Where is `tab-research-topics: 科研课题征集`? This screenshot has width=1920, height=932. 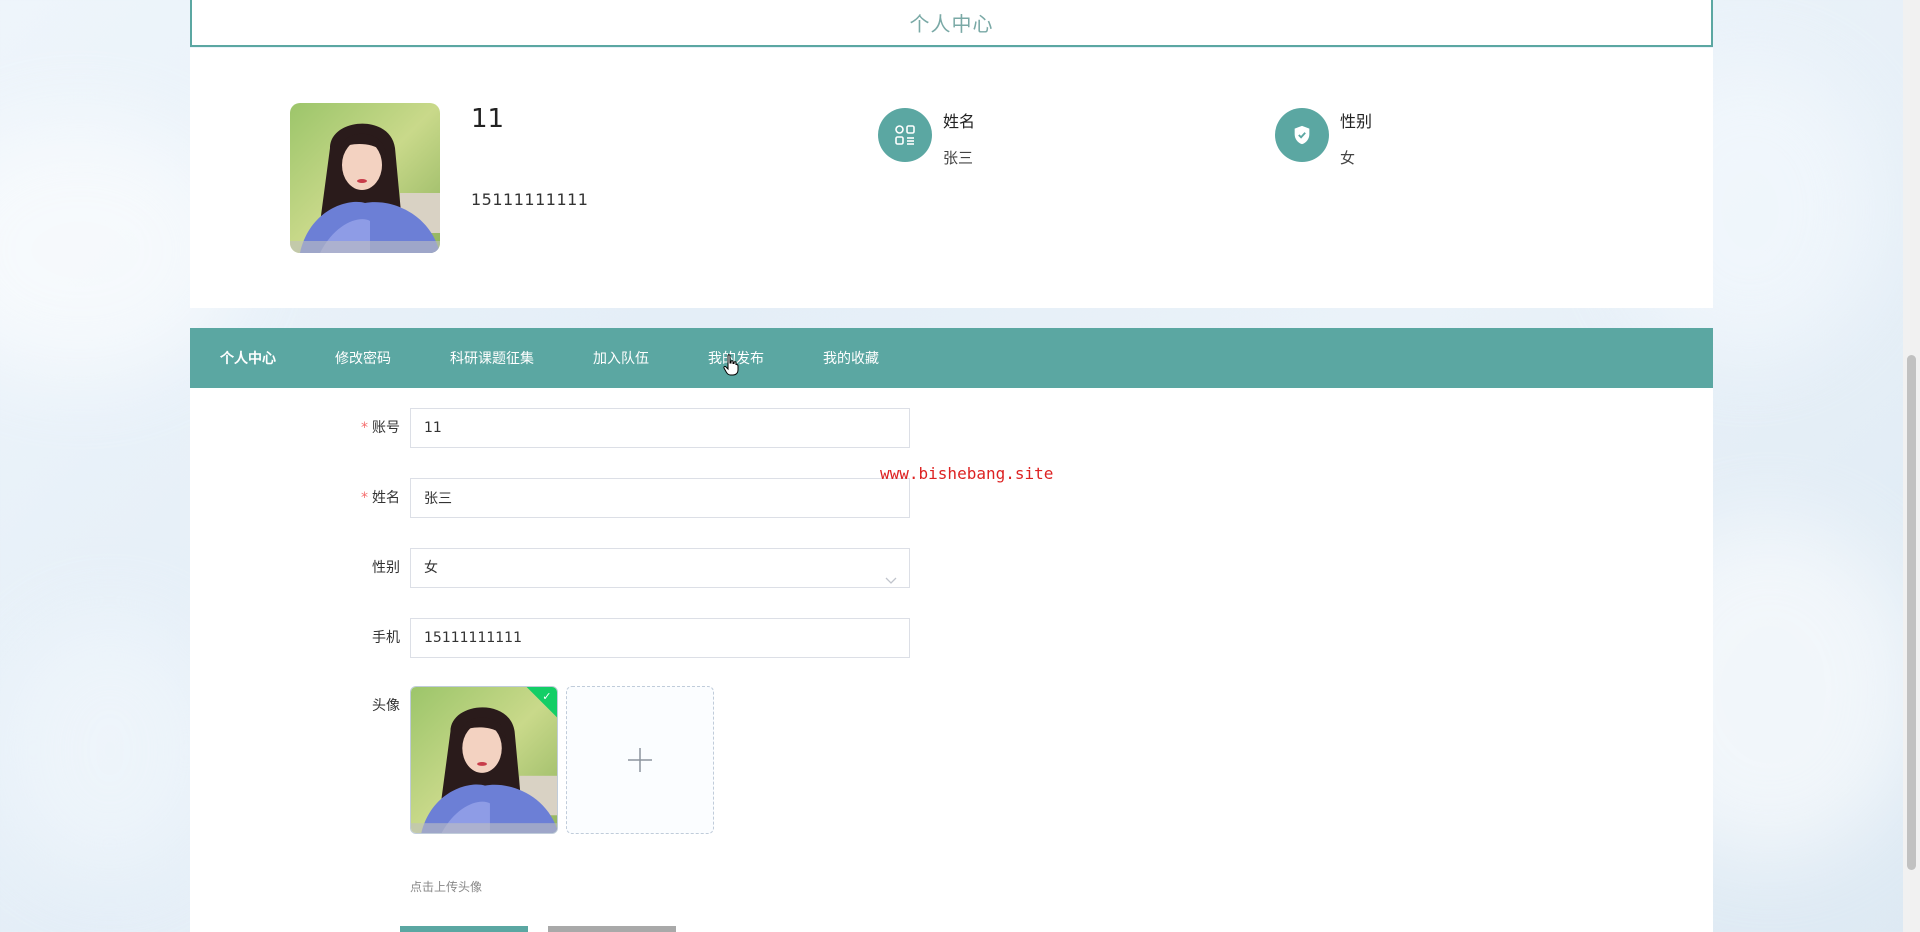 tab-research-topics: 科研课题征集 is located at coordinates (492, 358).